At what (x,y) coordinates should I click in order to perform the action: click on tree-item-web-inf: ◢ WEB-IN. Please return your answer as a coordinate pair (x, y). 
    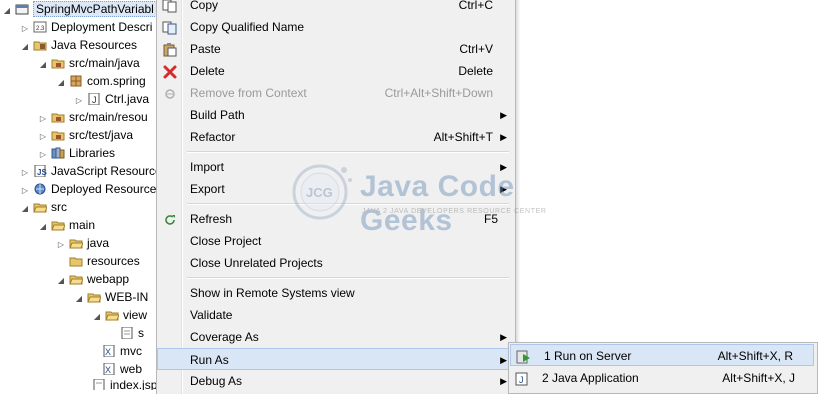
    Looking at the image, I should click on (111, 297).